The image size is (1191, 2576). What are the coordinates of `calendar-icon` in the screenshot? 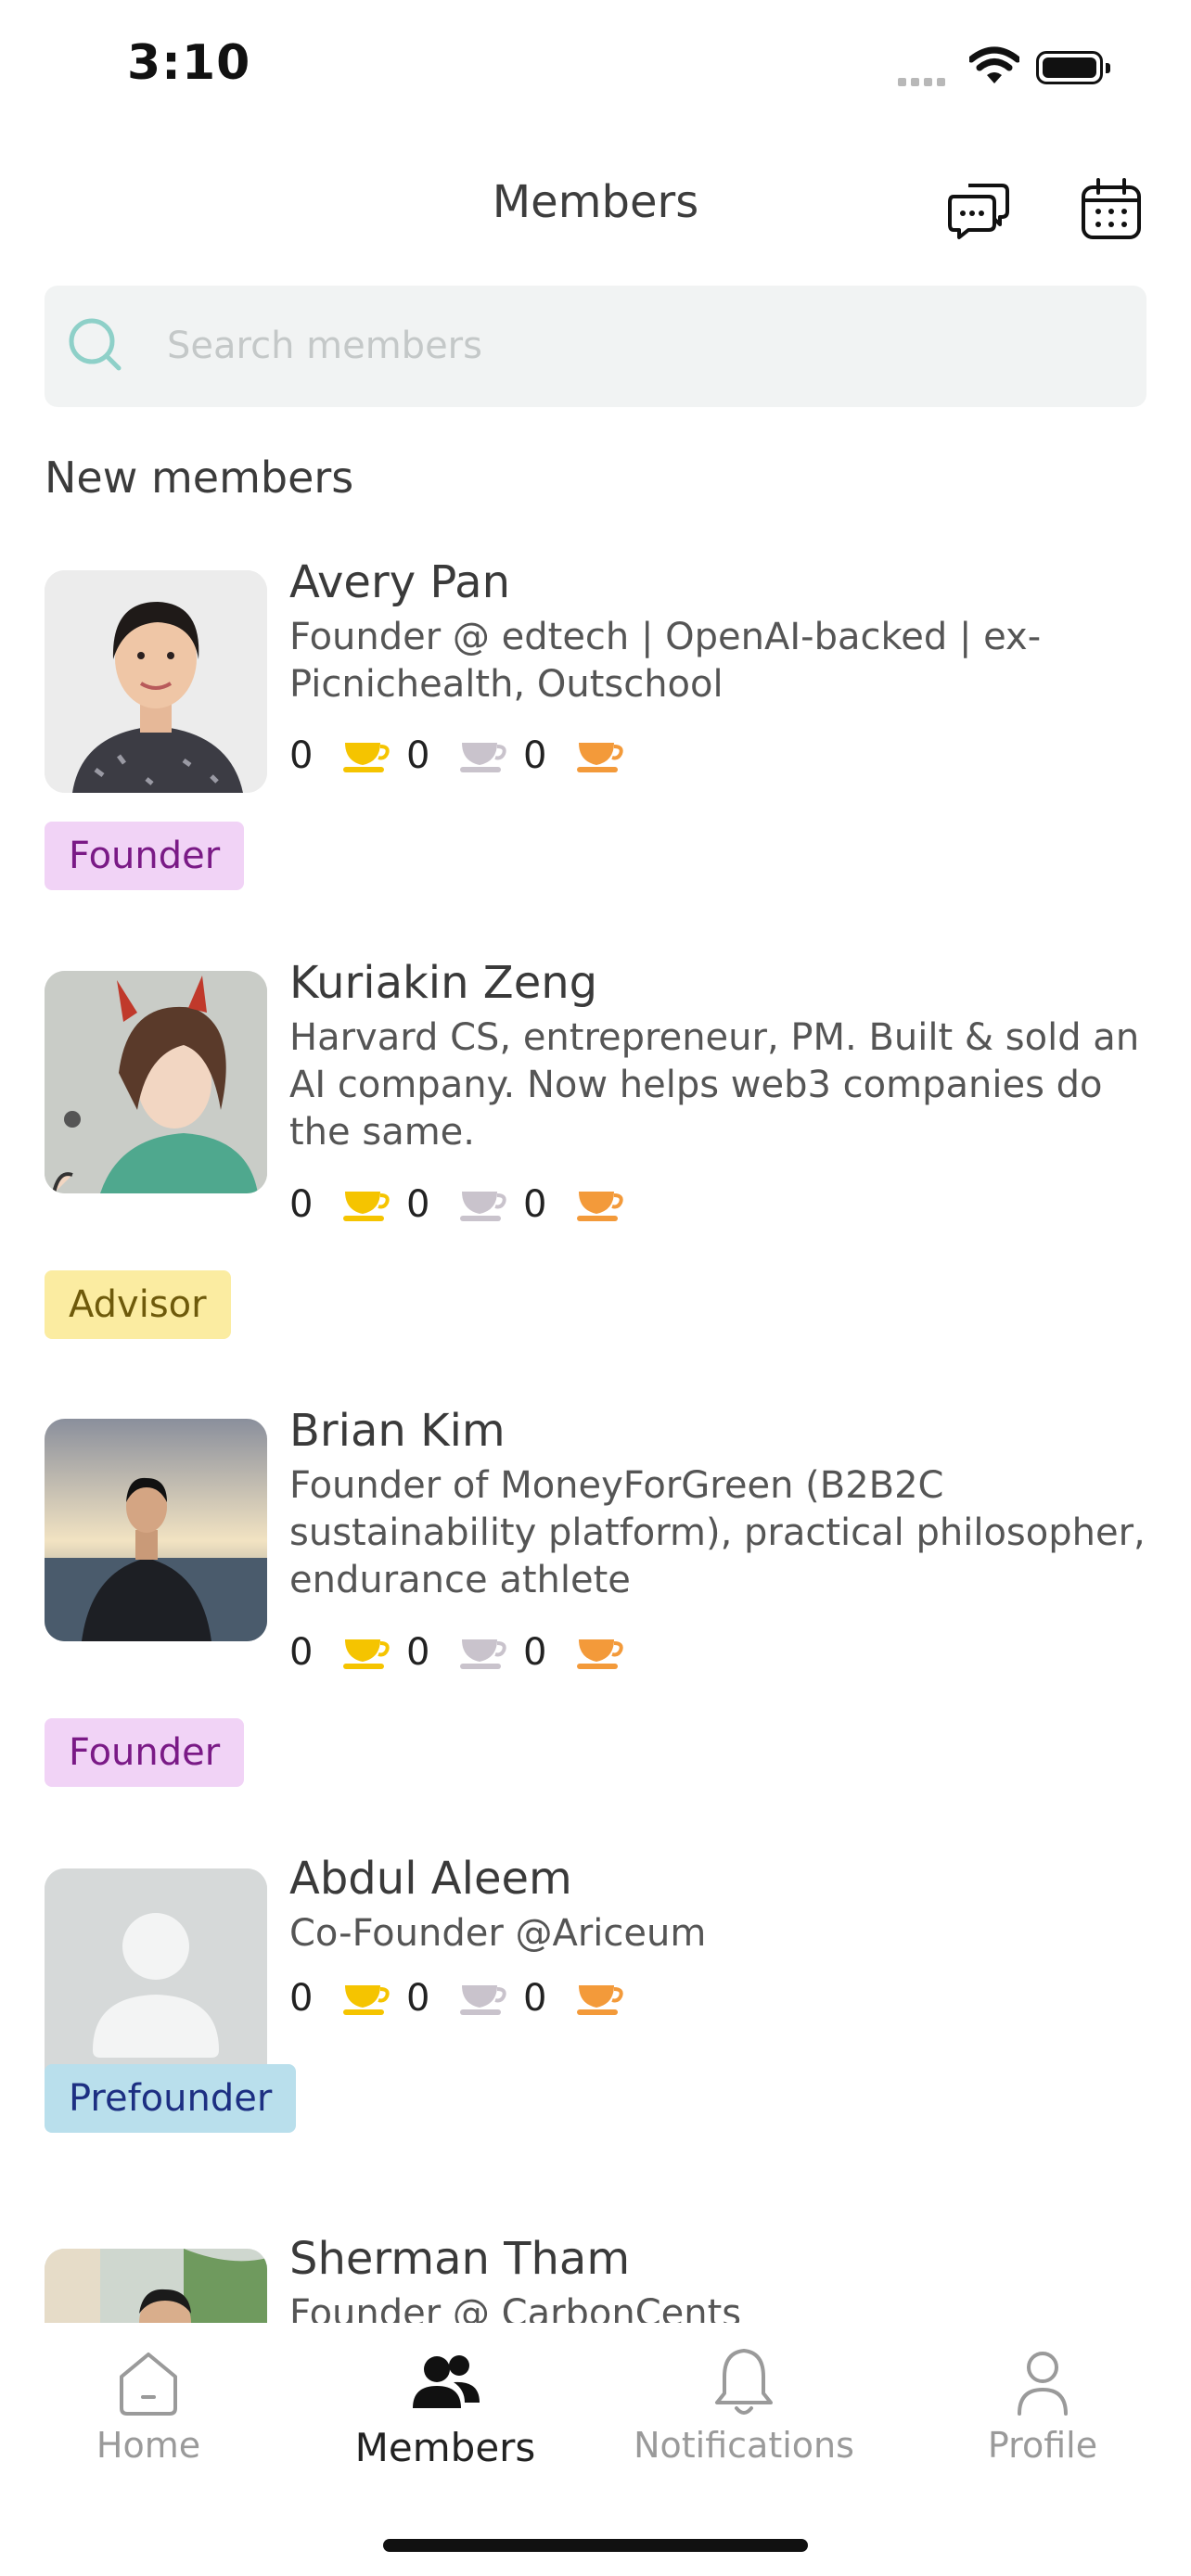 It's located at (1111, 209).